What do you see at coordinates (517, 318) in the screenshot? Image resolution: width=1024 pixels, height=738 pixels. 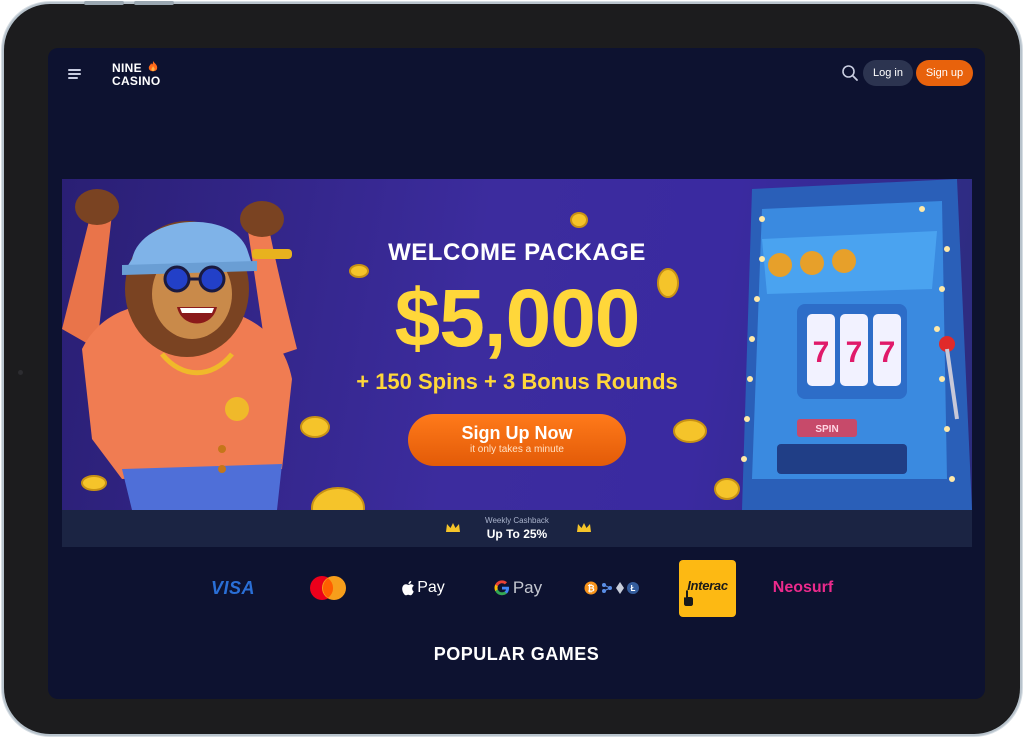 I see `bonus-amount: $5,000` at bounding box center [517, 318].